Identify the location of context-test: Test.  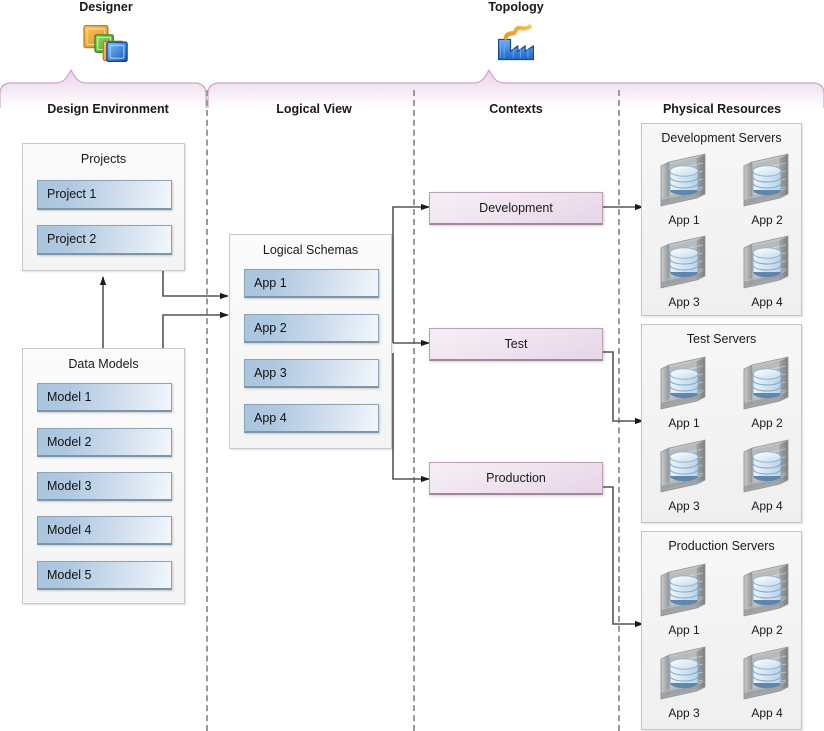
(516, 344).